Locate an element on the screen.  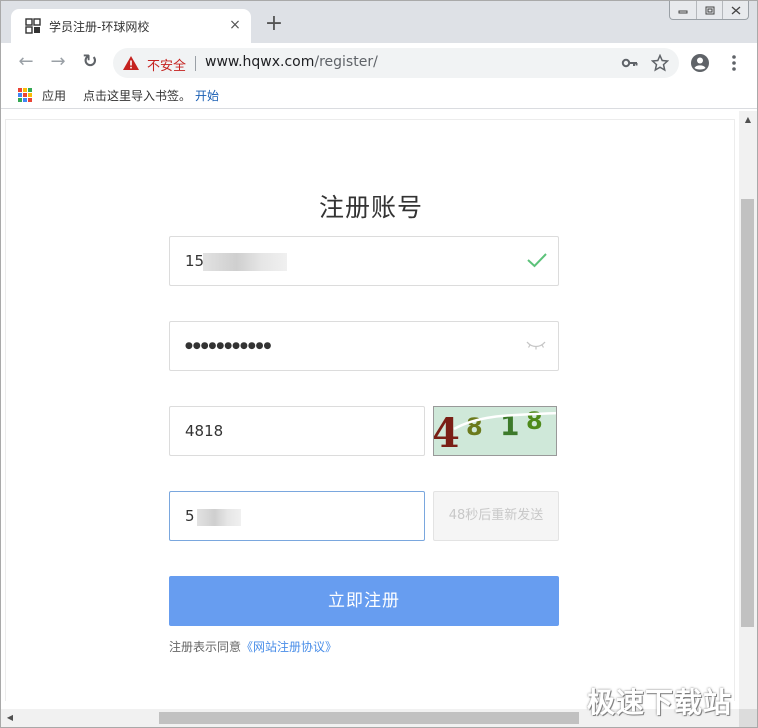
close-window-button is located at coordinates (735, 10).